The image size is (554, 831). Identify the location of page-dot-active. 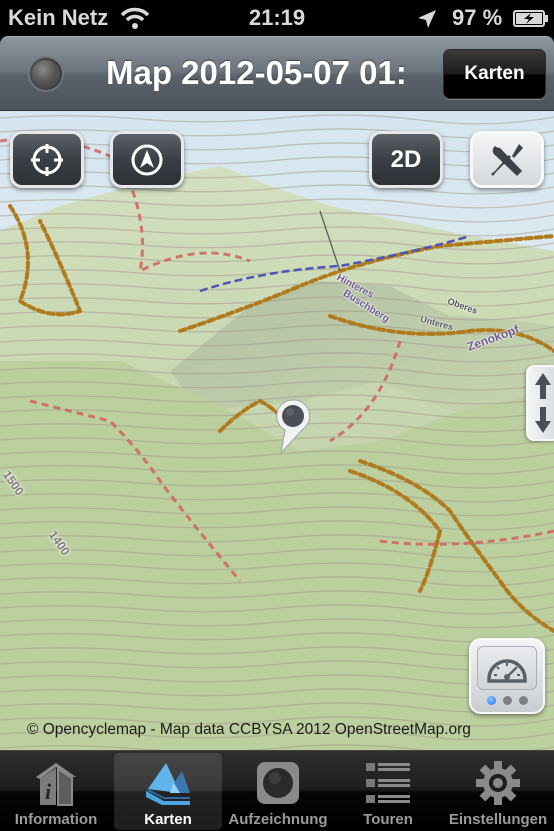
(491, 700).